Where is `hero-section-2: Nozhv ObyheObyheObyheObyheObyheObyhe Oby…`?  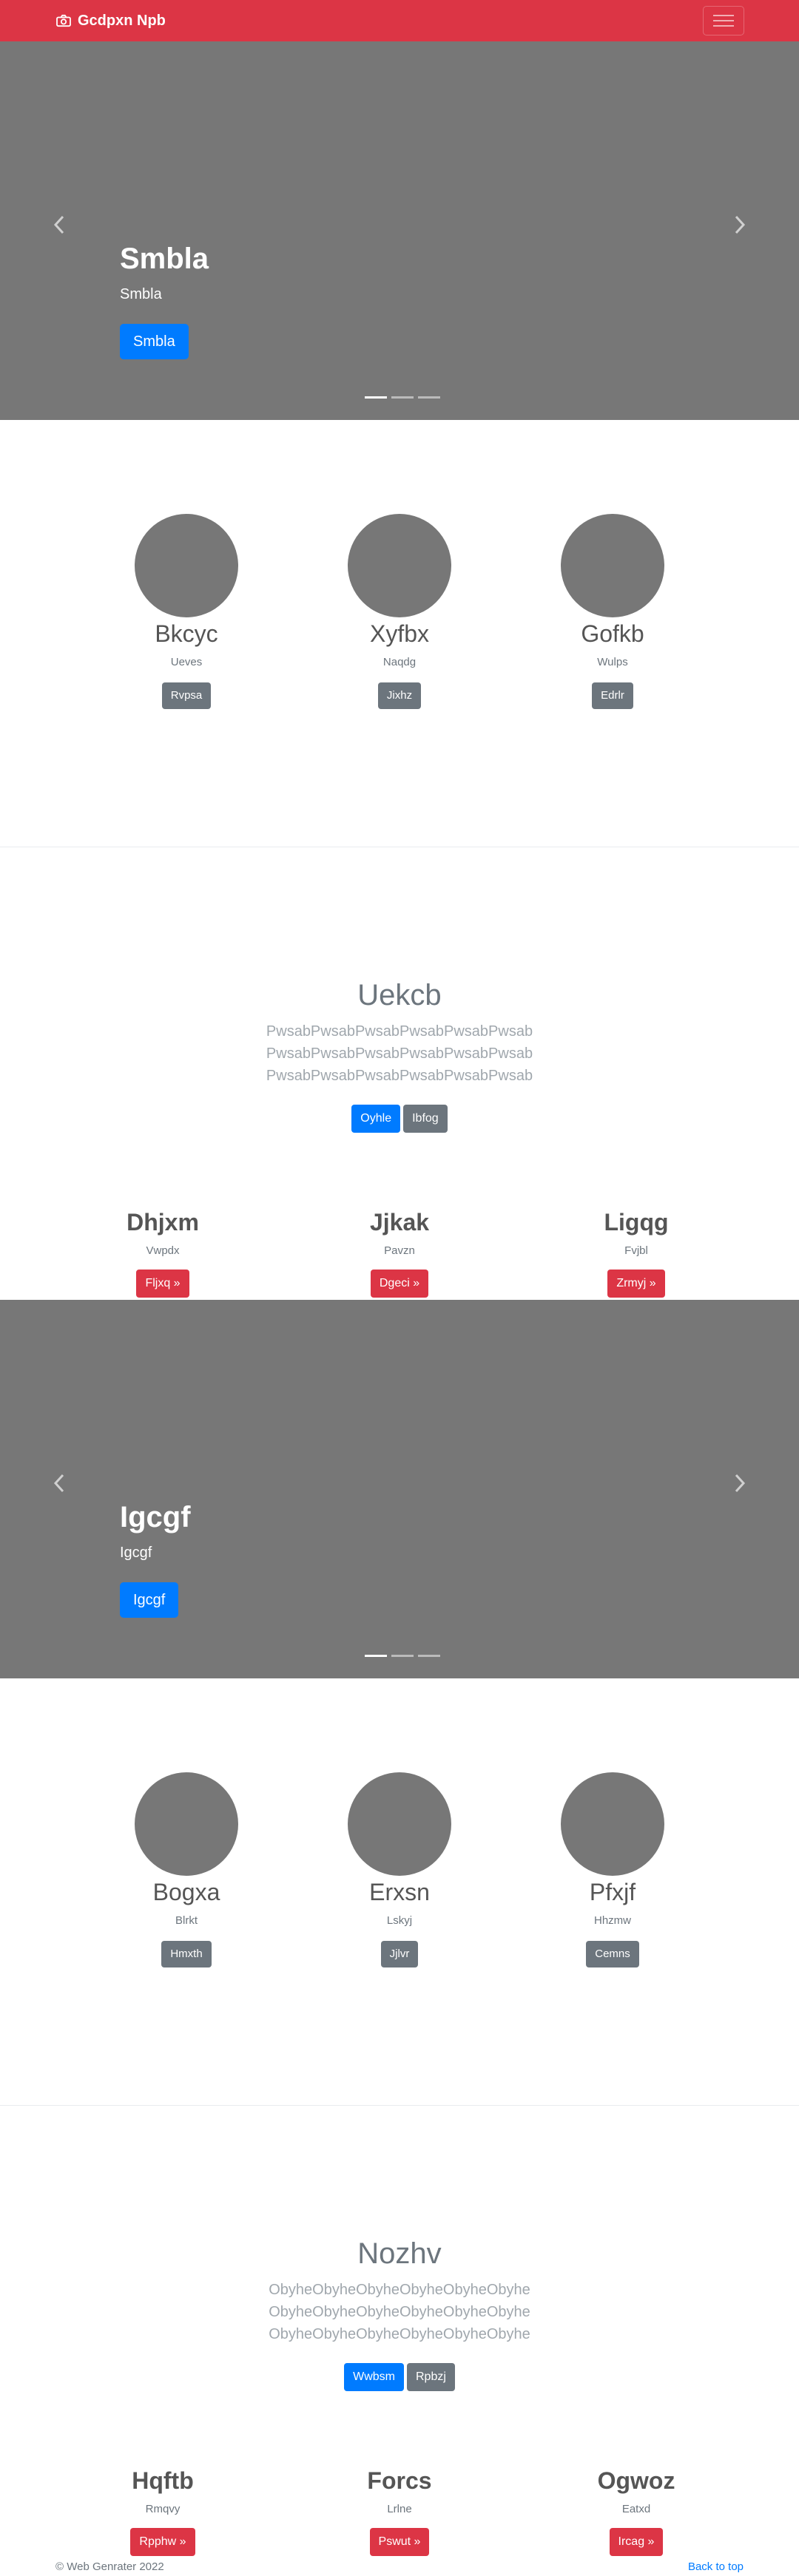 hero-section-2: Nozhv ObyheObyheObyheObyheObyheObyhe Oby… is located at coordinates (399, 2313).